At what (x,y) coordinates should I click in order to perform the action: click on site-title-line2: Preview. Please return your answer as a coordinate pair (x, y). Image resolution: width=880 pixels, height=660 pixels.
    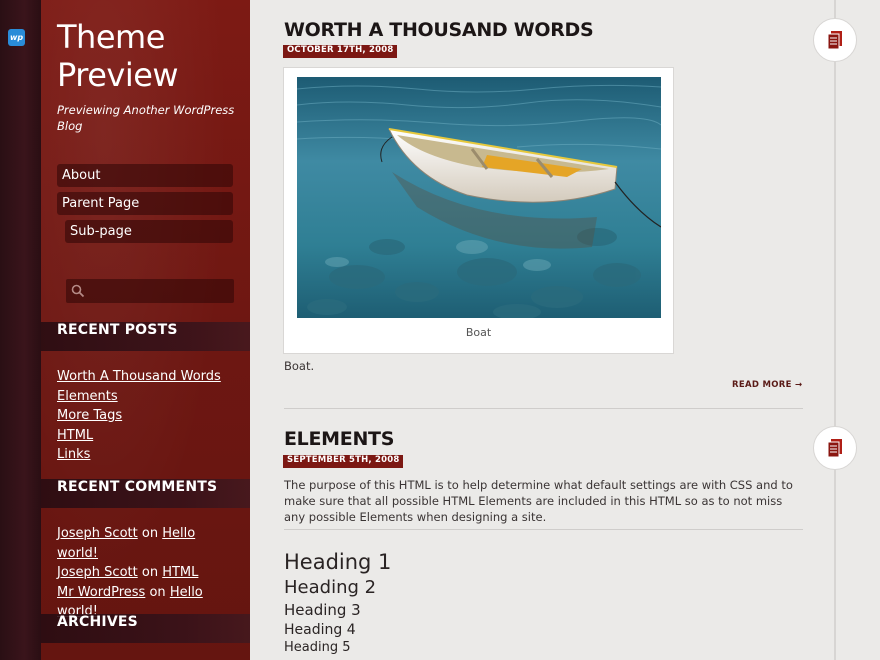
    Looking at the image, I should click on (118, 75).